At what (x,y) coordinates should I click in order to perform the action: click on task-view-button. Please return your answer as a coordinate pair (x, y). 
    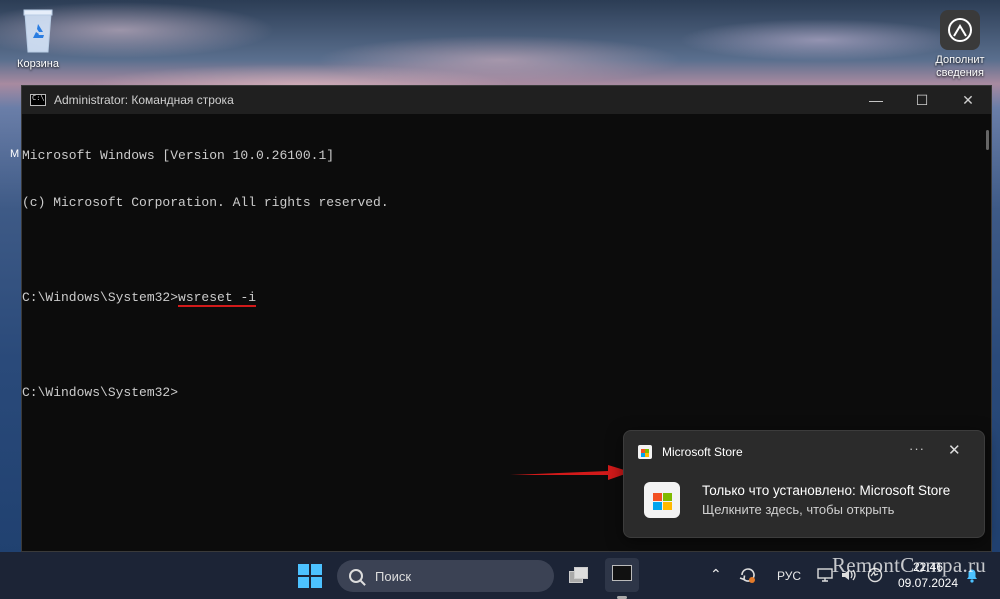
    Looking at the image, I should click on (579, 576).